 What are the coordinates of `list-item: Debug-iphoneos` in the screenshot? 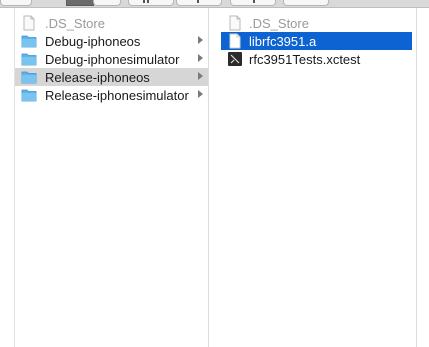 It's located at (111, 41).